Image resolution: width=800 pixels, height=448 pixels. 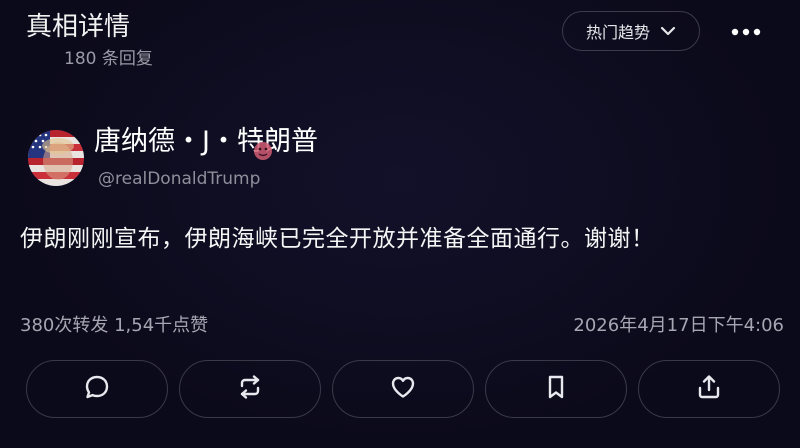 I want to click on share-icon, so click(x=709, y=389).